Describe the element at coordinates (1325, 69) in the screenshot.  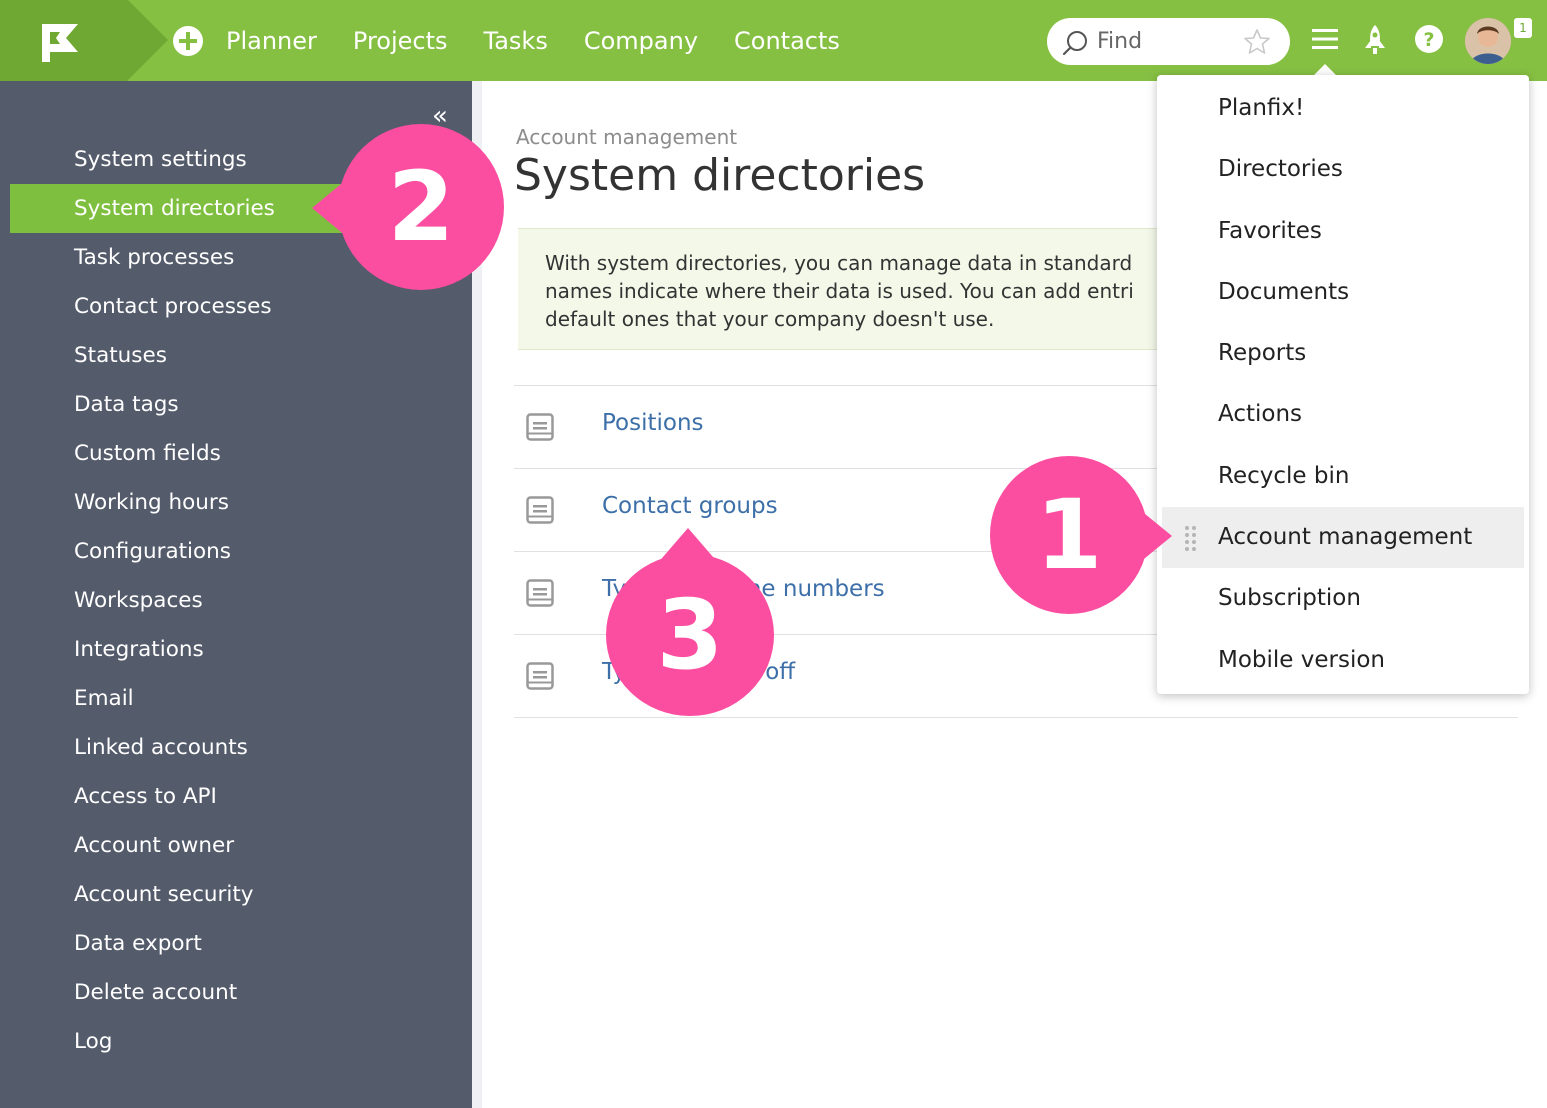
I see `menu-caret` at that location.